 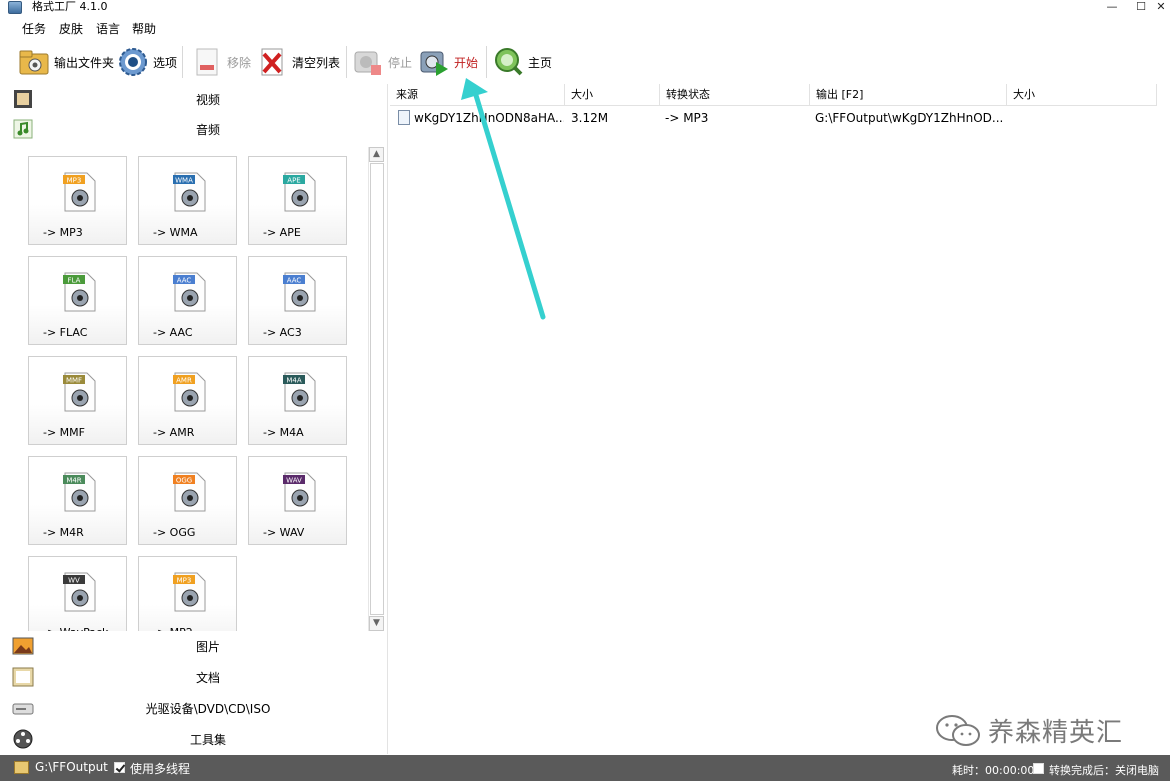 I want to click on output-folder-button: 输出文件夹, so click(x=66, y=62).